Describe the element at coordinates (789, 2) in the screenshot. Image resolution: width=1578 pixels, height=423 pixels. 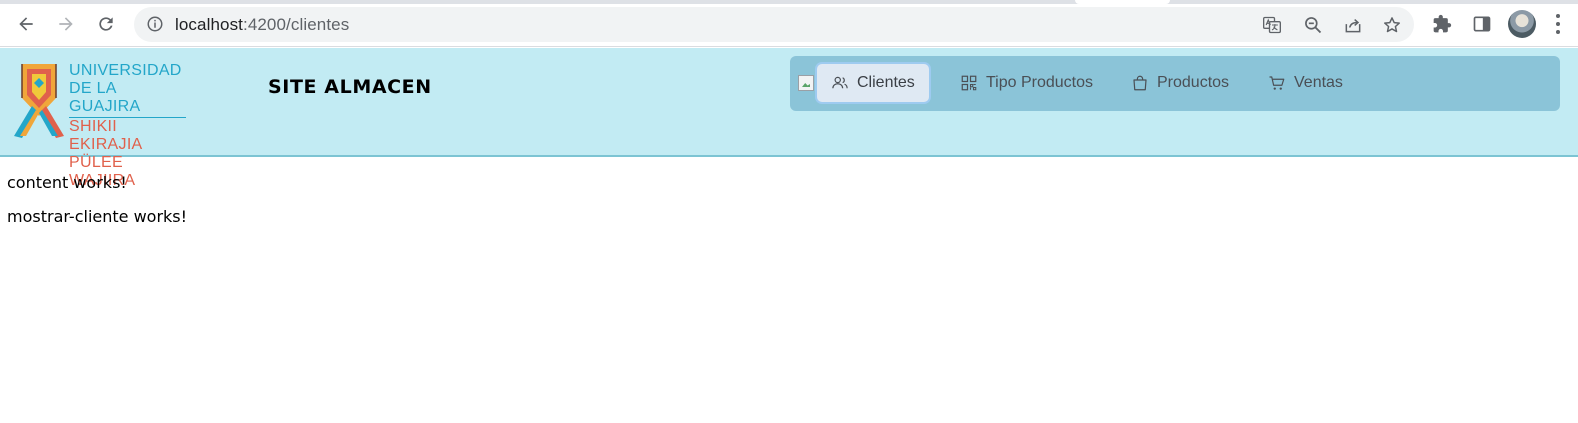
I see `tab-strip` at that location.